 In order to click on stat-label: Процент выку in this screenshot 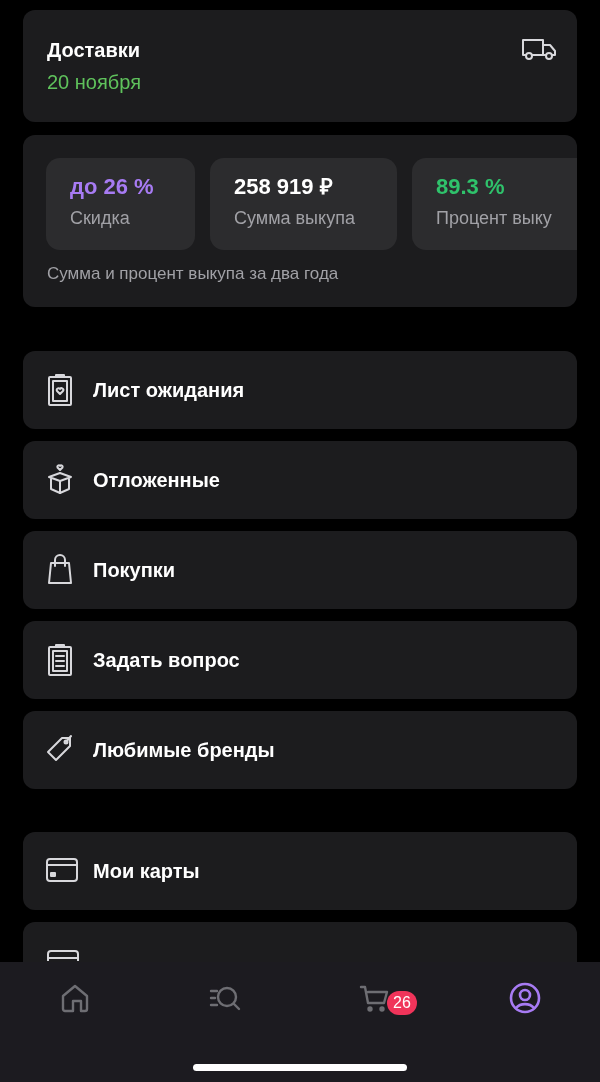, I will do `click(494, 218)`.